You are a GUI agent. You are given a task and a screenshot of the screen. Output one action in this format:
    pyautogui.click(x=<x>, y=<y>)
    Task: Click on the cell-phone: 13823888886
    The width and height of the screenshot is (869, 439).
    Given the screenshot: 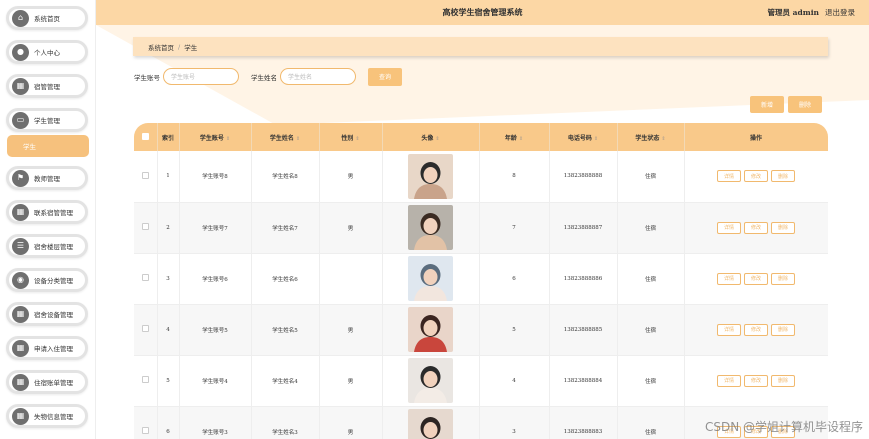 What is the action you would take?
    pyautogui.click(x=583, y=279)
    